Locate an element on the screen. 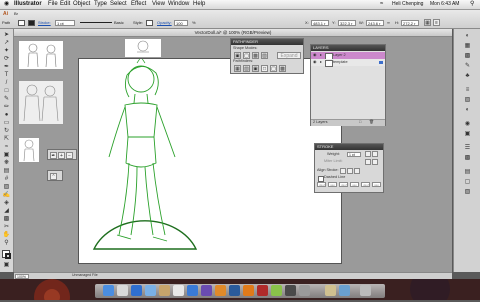 The width and height of the screenshot is (480, 302). menu-effect: Effect is located at coordinates (138, 4).